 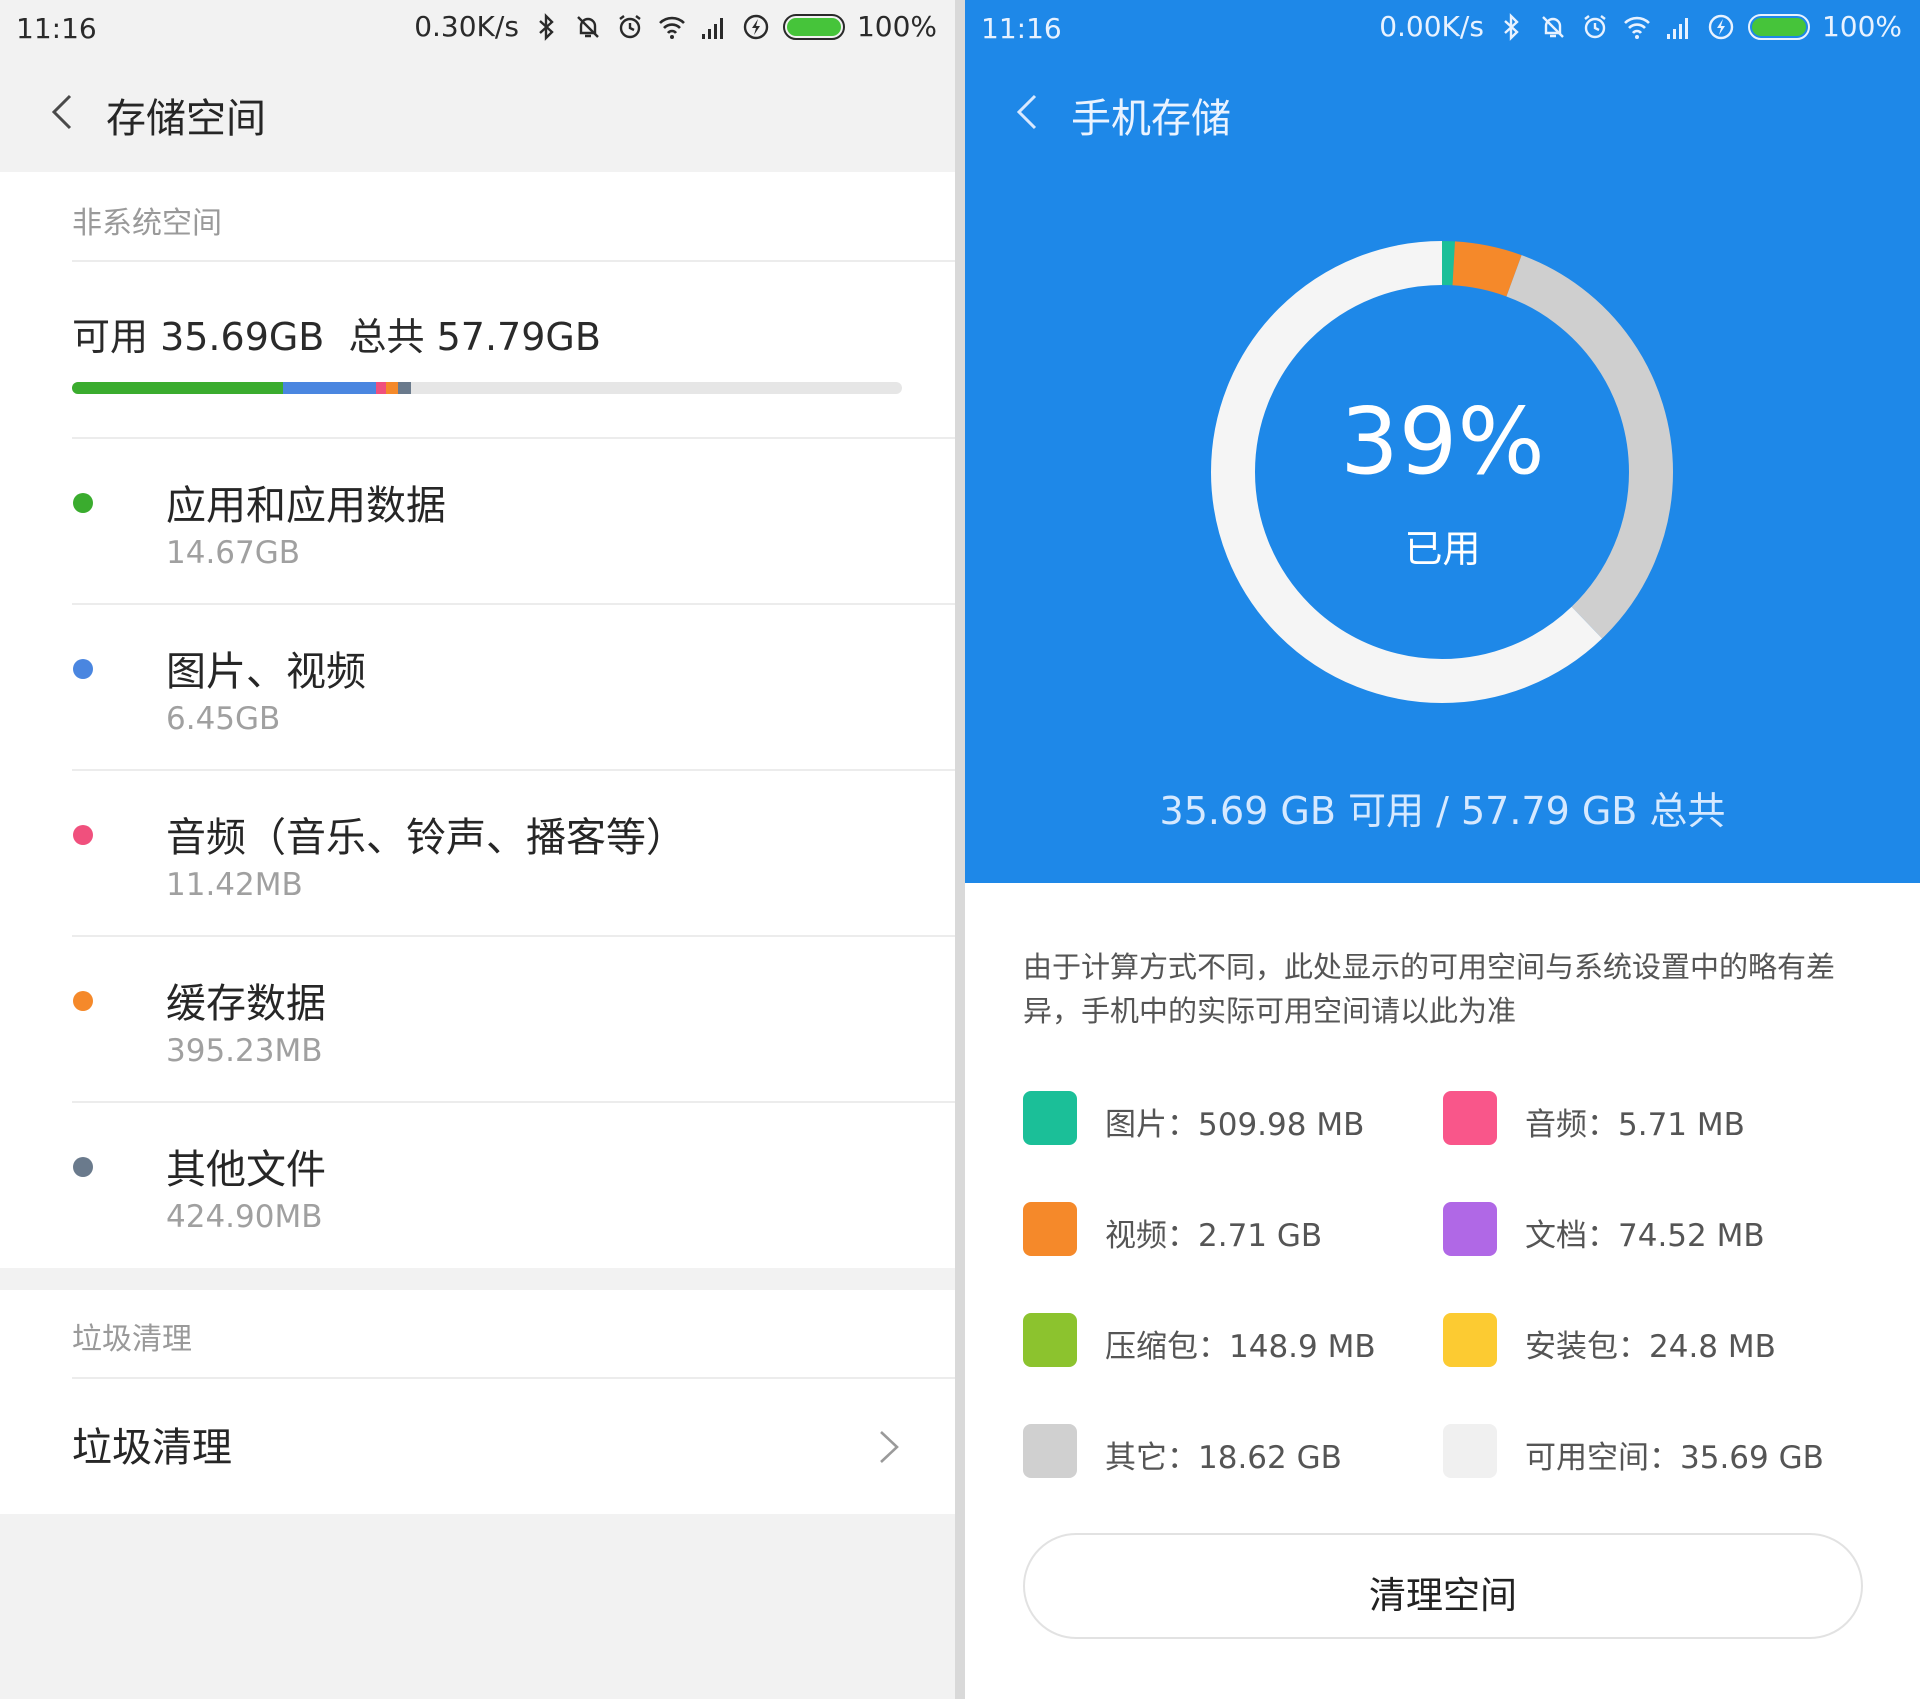 What do you see at coordinates (813, 26) in the screenshot?
I see `battery-icon` at bounding box center [813, 26].